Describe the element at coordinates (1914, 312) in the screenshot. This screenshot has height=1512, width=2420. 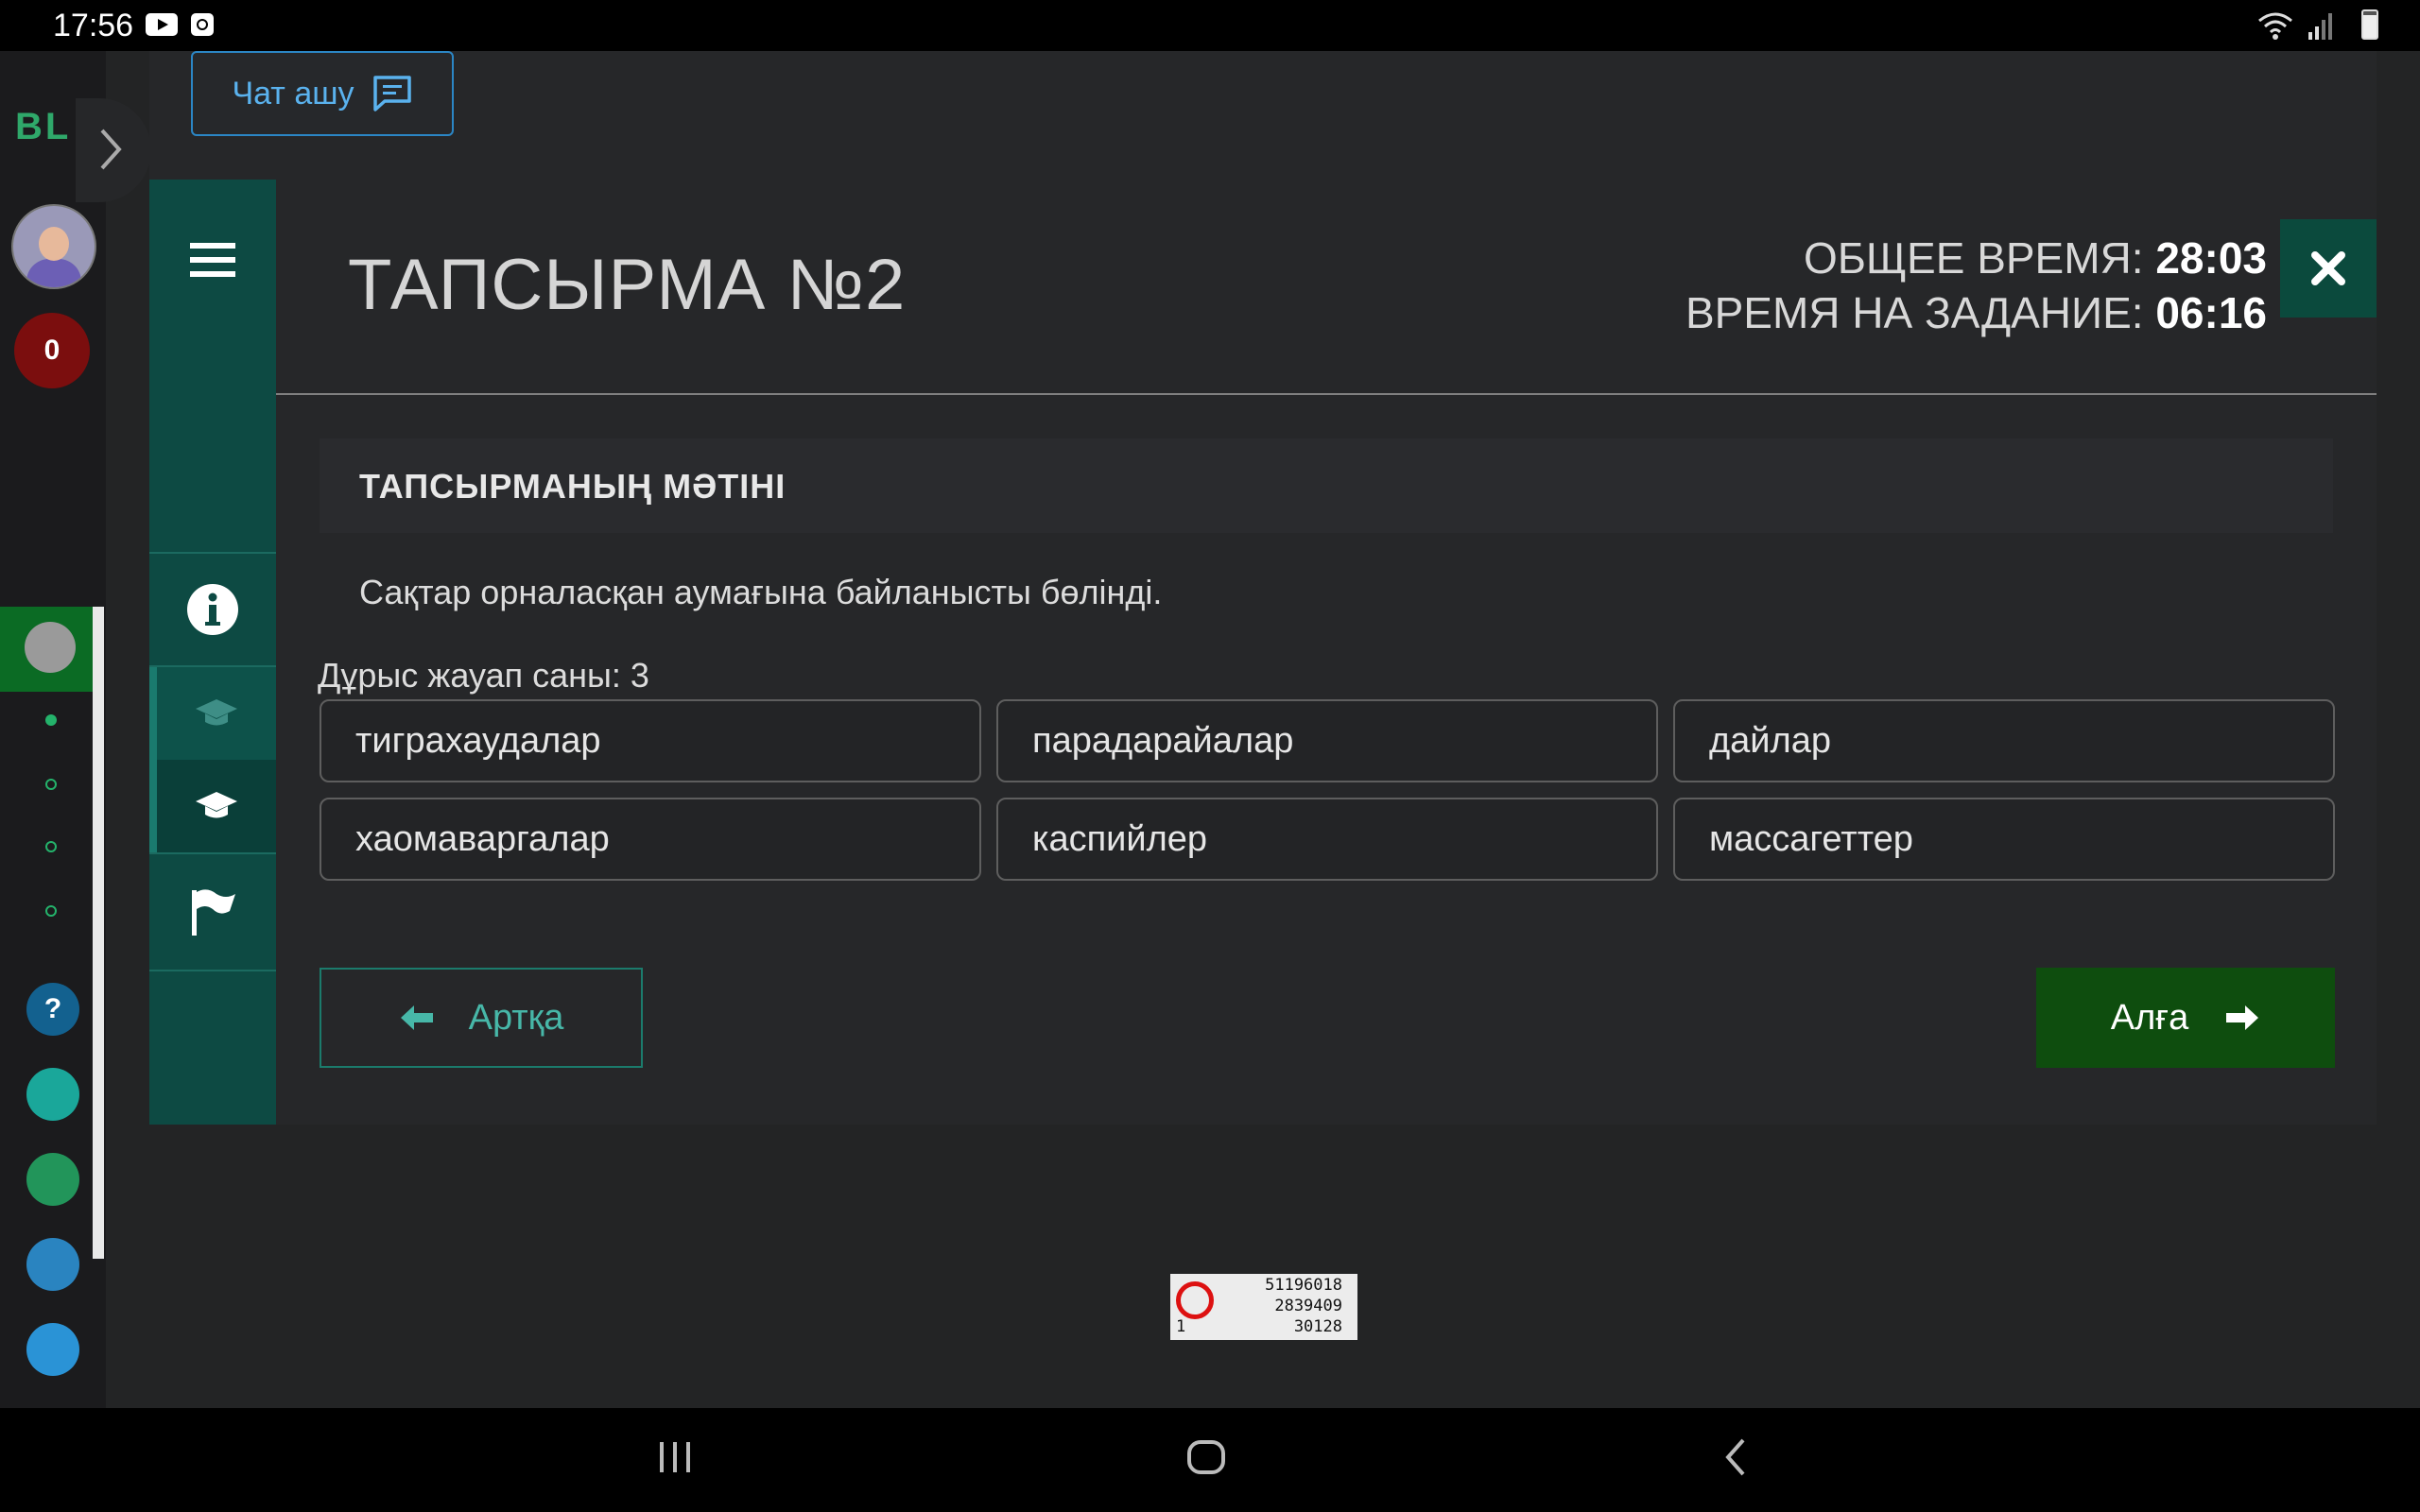
I see `task-time-label: ВРЕМЯ НА ЗАДАНИЕ:` at that location.